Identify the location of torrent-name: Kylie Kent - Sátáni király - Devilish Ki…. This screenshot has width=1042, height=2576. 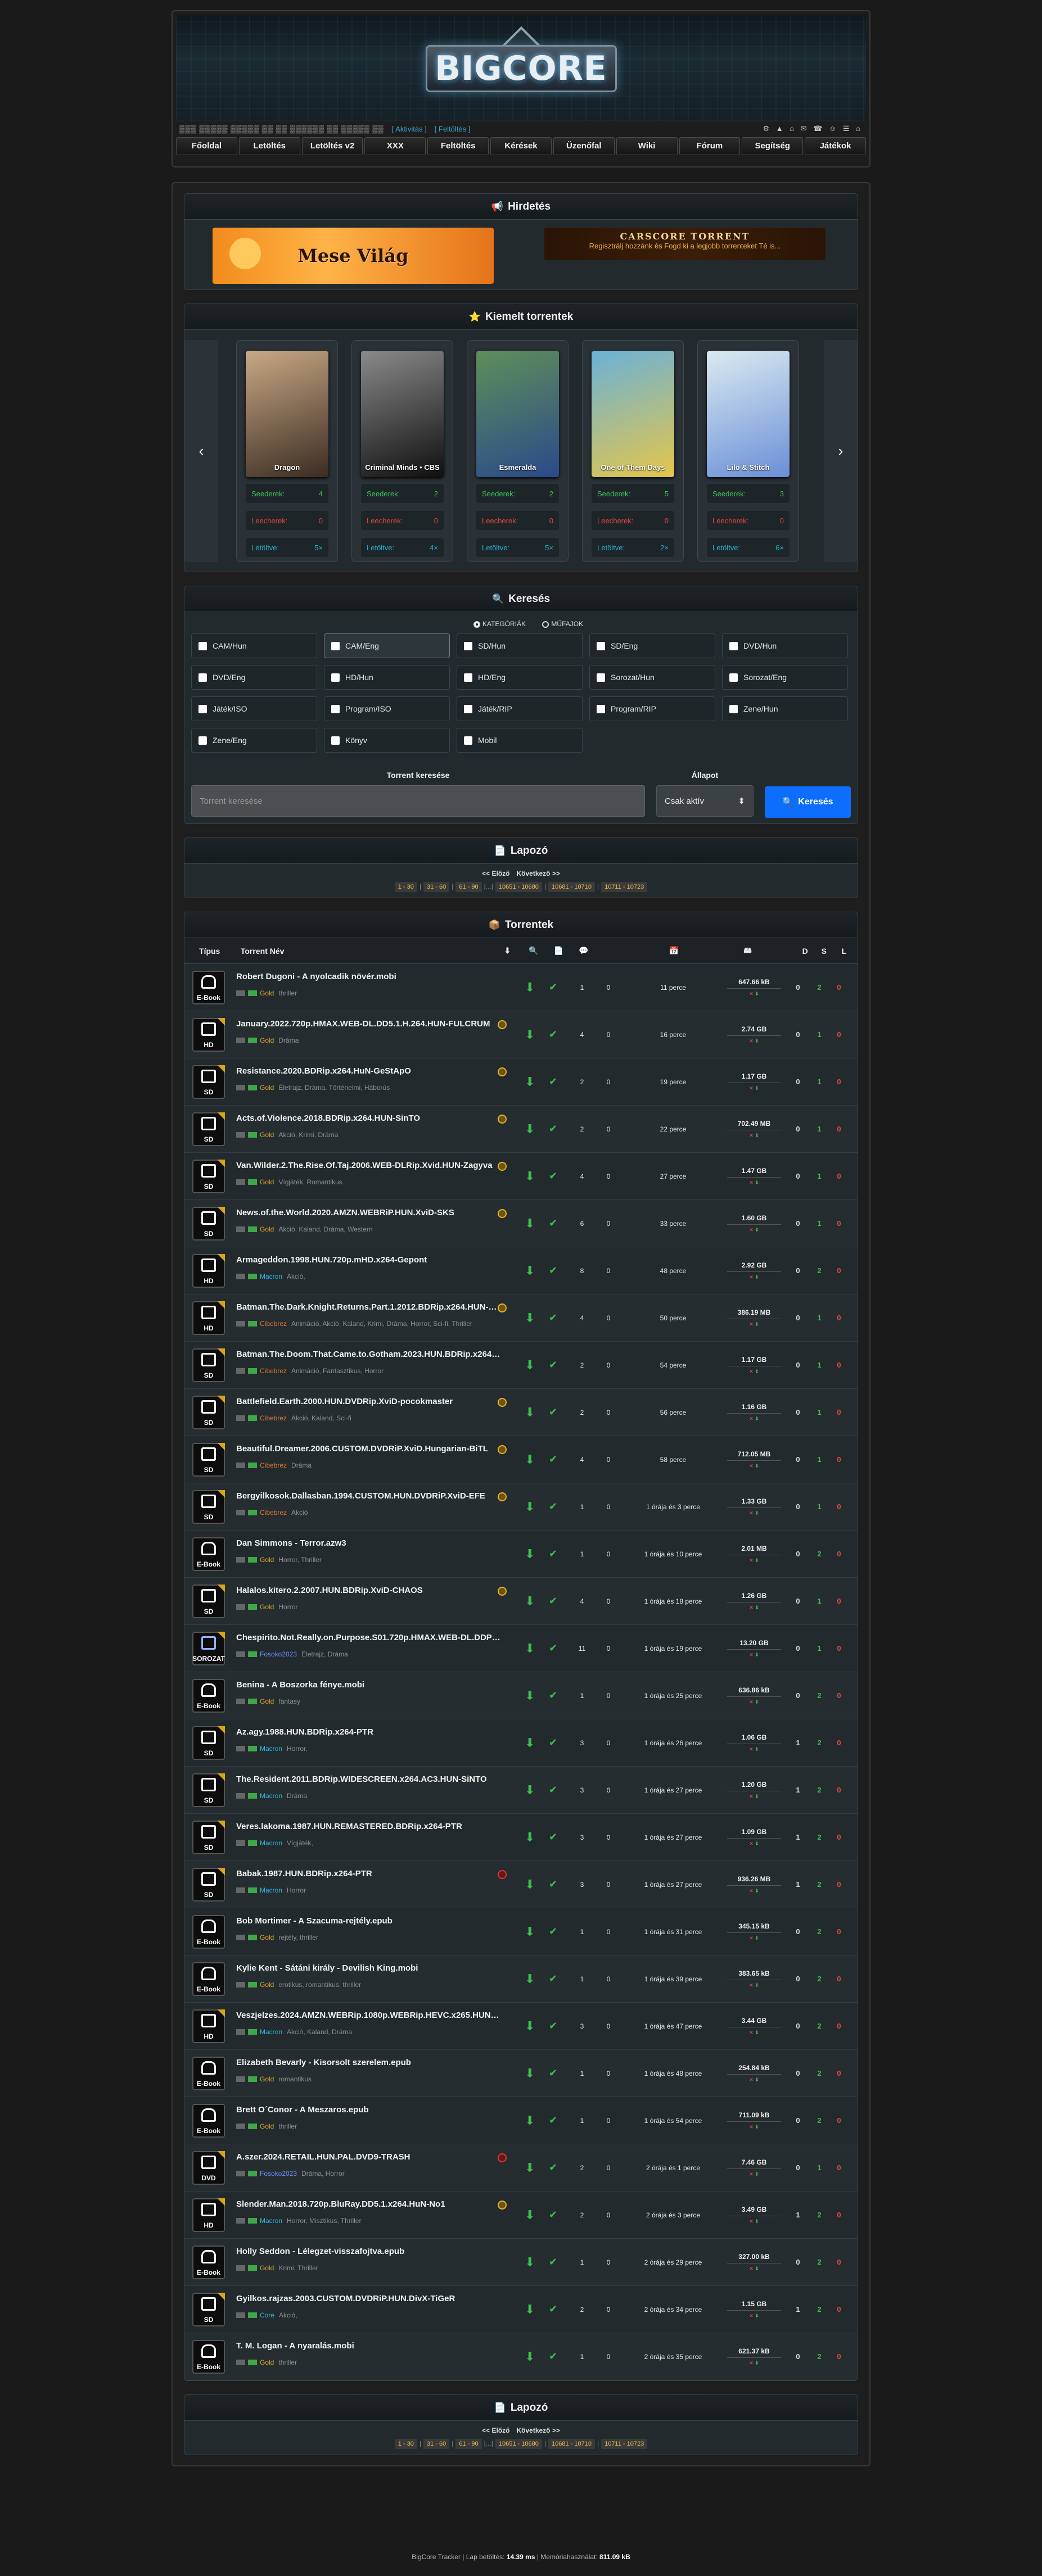
(368, 1968).